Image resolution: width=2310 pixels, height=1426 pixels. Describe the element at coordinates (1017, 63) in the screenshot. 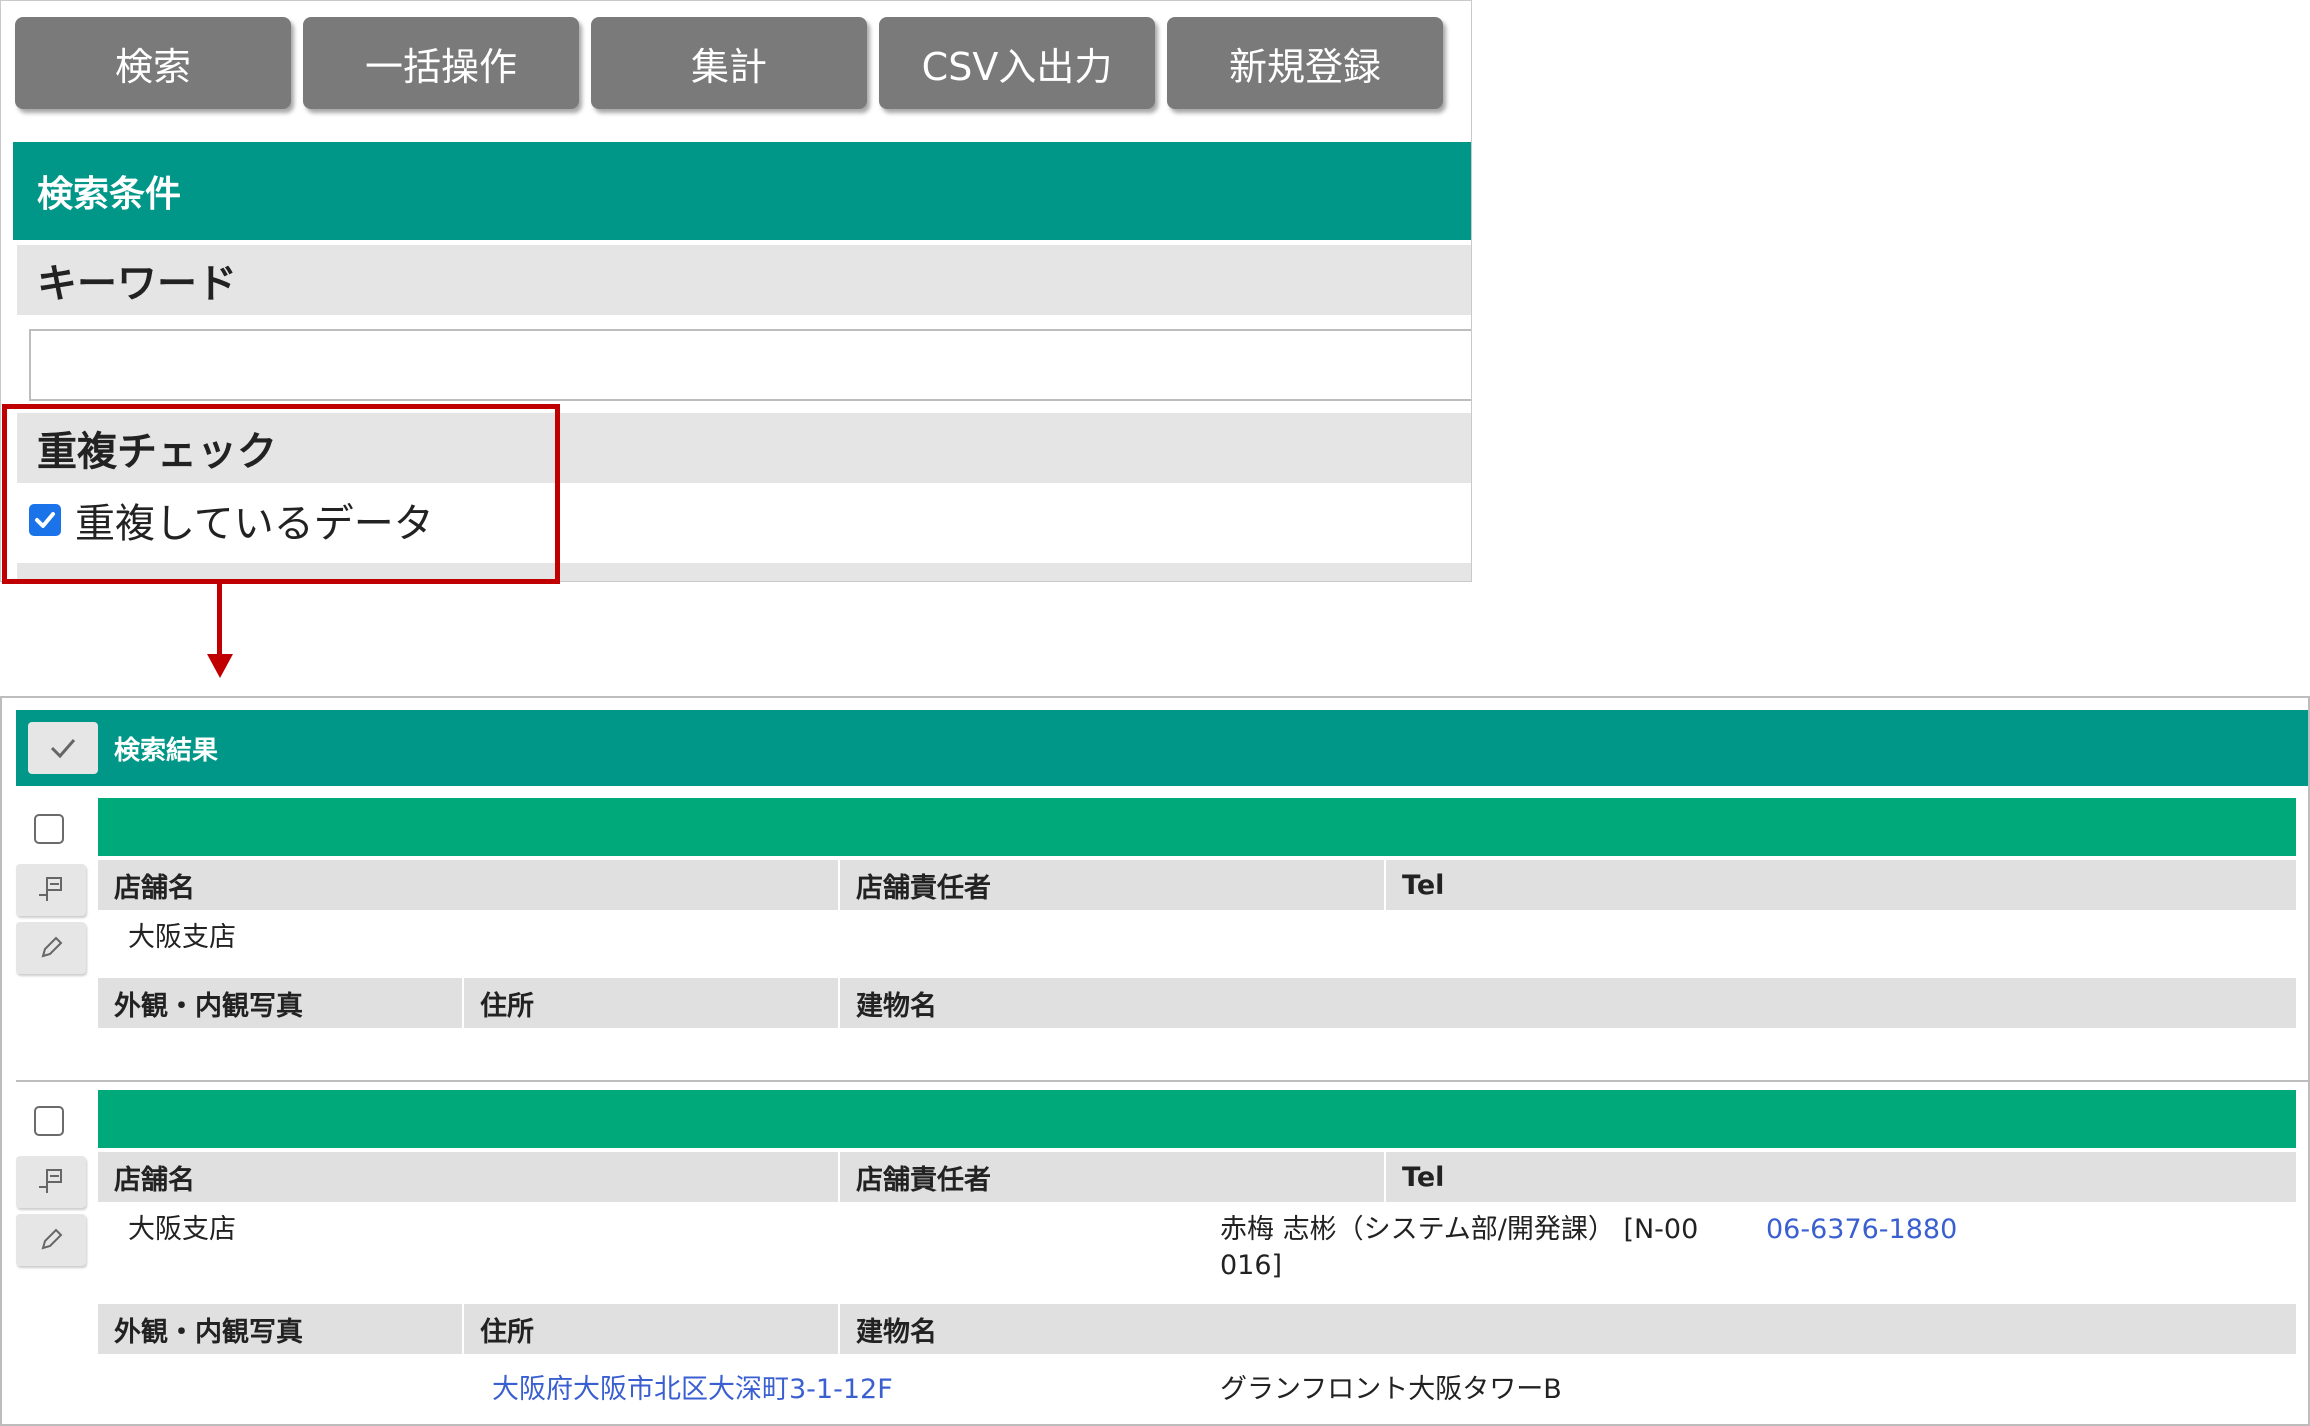

I see `csv-io-button: CSV入出力` at that location.